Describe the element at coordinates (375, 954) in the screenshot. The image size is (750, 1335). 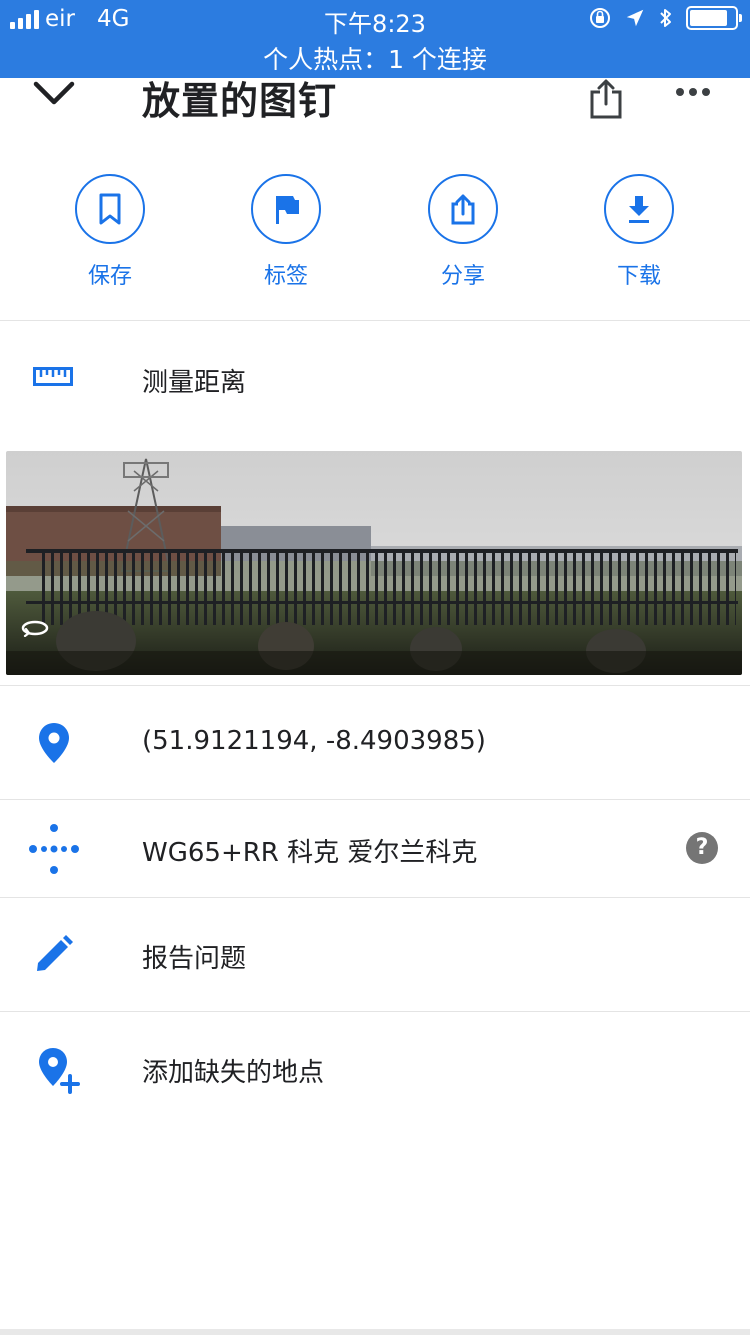
I see `report-problem-row: 报告问题` at that location.